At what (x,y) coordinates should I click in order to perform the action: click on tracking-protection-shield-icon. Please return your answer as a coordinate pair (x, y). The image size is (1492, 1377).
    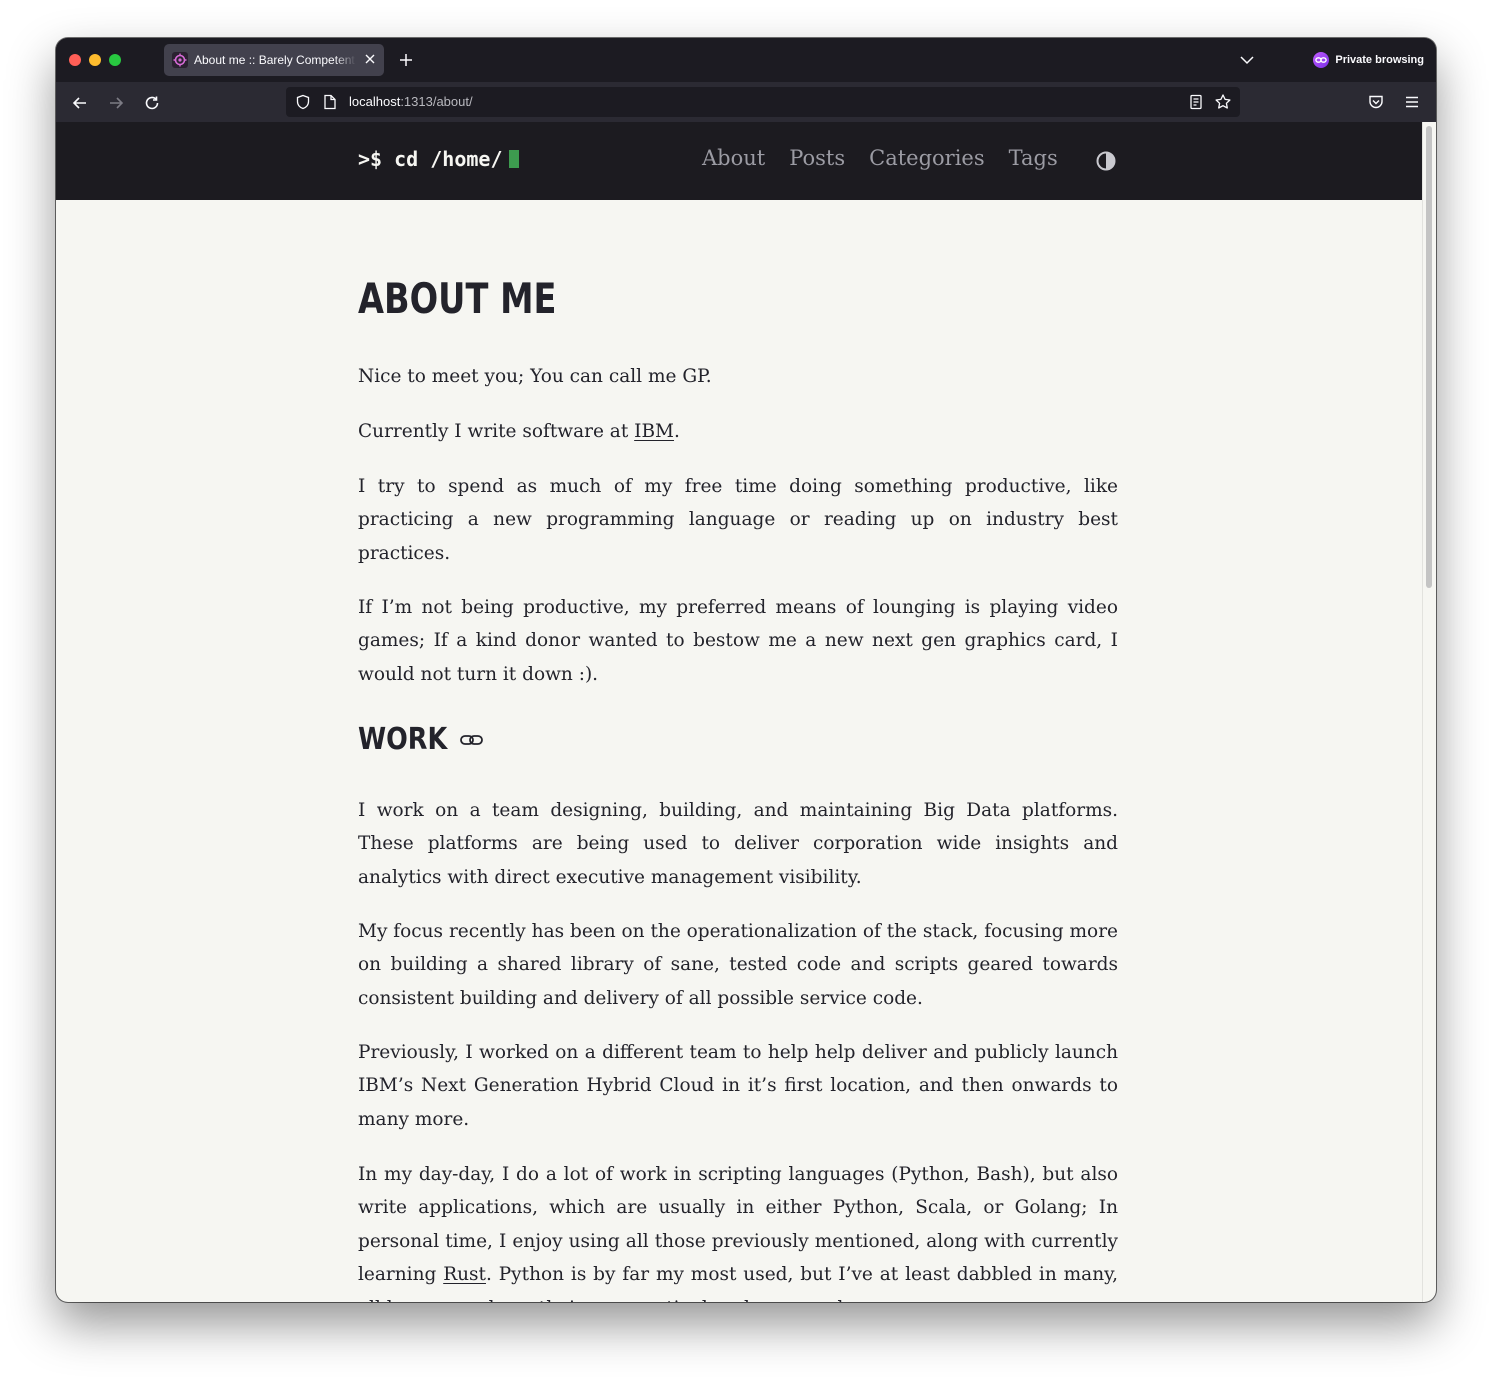
    Looking at the image, I should click on (303, 102).